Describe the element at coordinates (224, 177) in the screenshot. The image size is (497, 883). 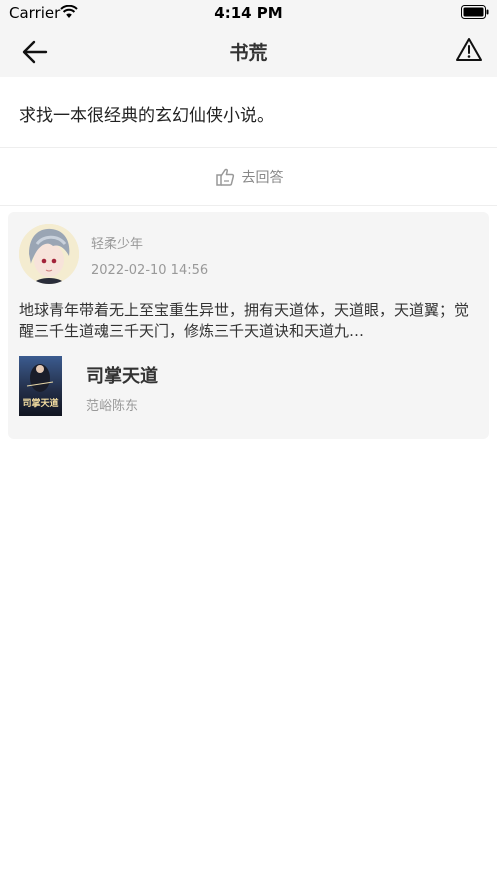
I see `edit-hand-icon` at that location.